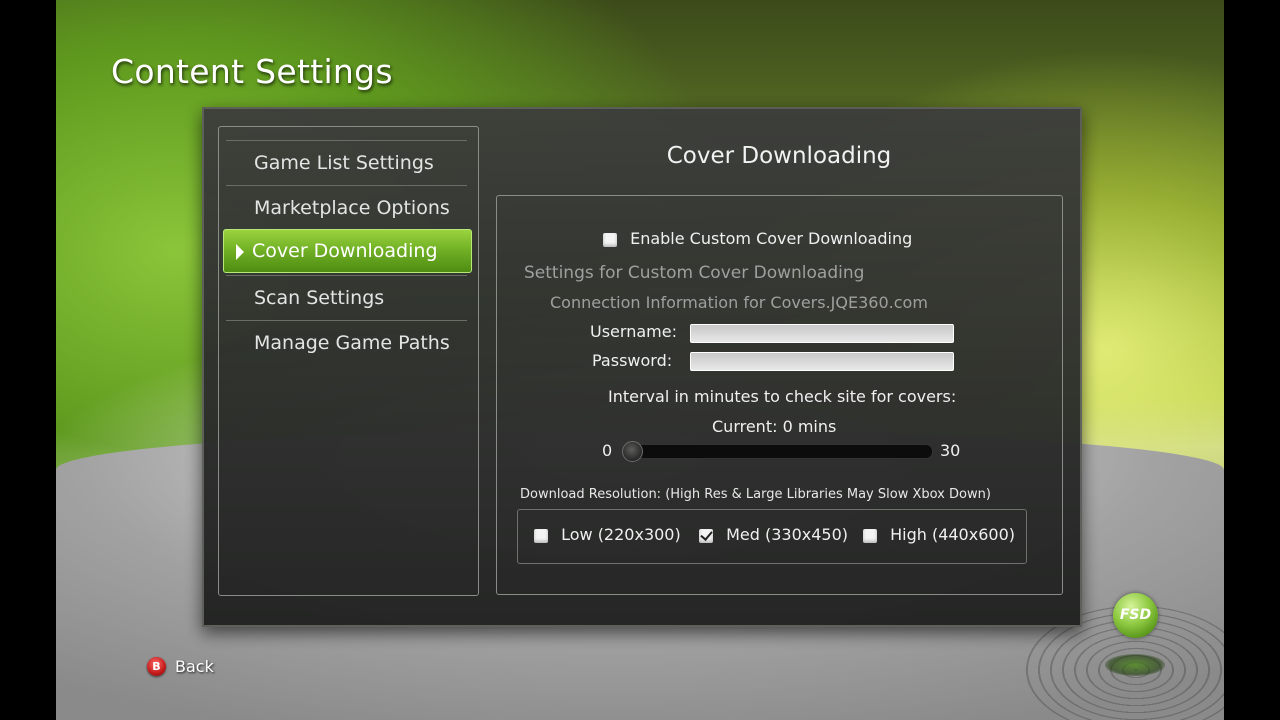  Describe the element at coordinates (541, 535) in the screenshot. I see `resolution-low-checkbox` at that location.